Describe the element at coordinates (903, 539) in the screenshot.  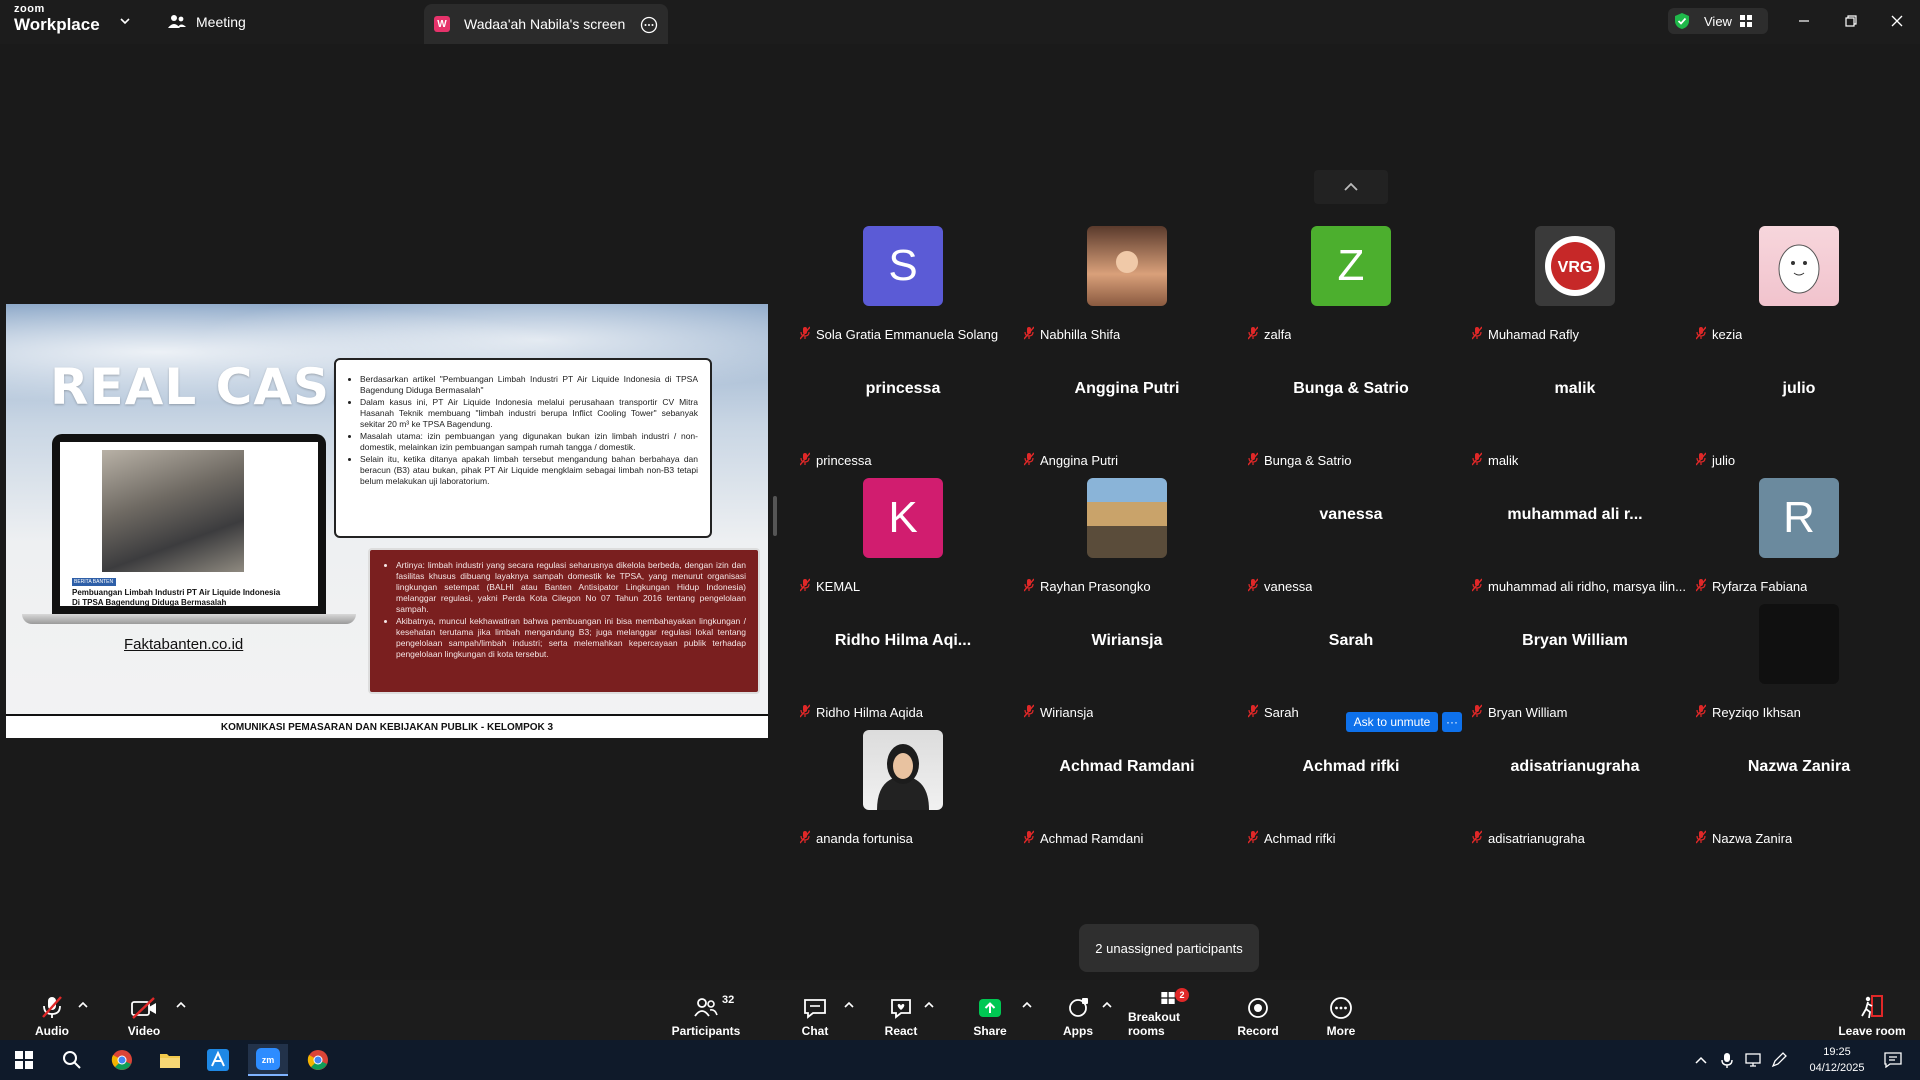
I see `participant-tile: K KEMAL` at that location.